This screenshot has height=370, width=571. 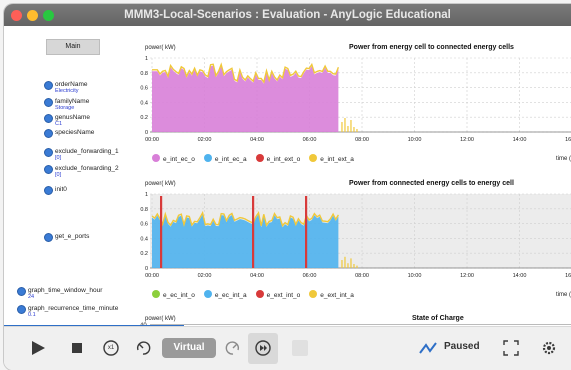 What do you see at coordinates (65, 108) in the screenshot?
I see `parameter-value: Storage` at bounding box center [65, 108].